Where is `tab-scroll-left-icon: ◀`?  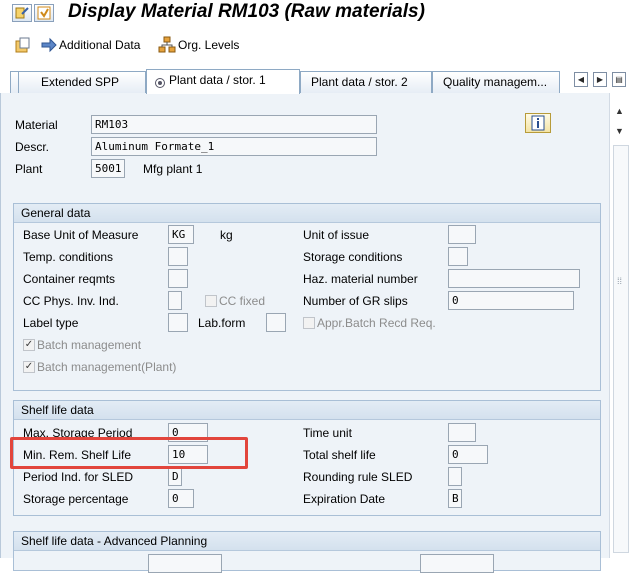
tab-scroll-left-icon: ◀ is located at coordinates (581, 79).